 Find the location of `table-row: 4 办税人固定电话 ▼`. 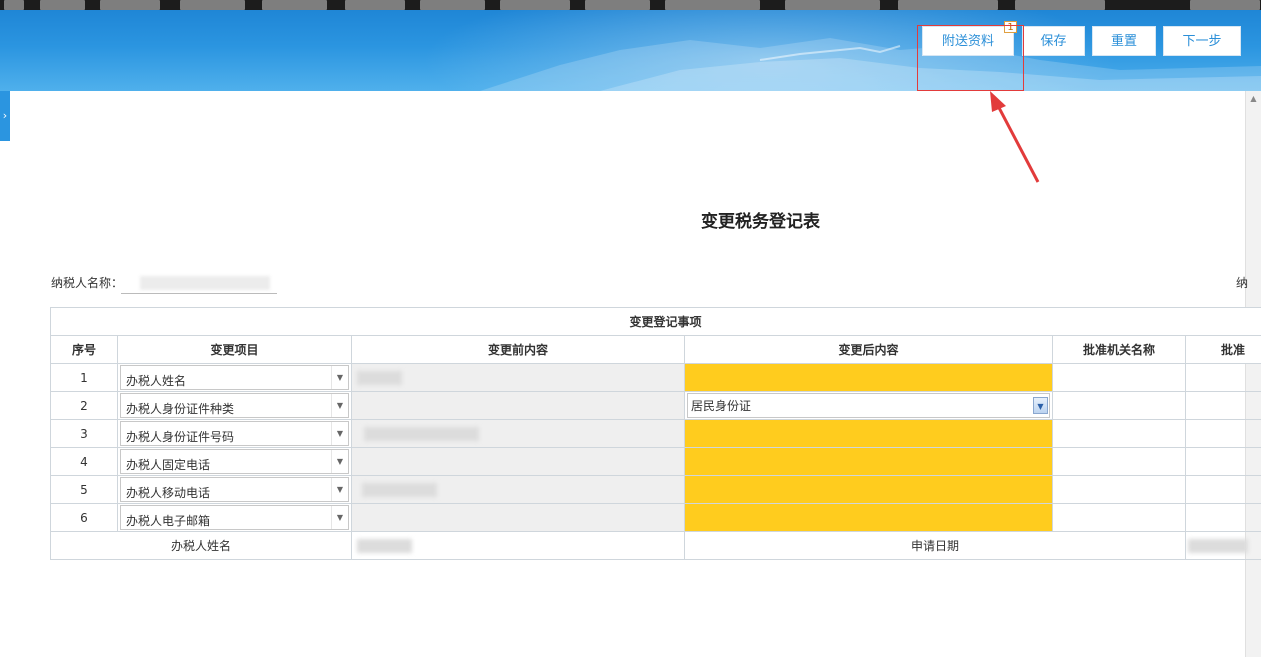

table-row: 4 办税人固定电话 ▼ is located at coordinates (655, 461).